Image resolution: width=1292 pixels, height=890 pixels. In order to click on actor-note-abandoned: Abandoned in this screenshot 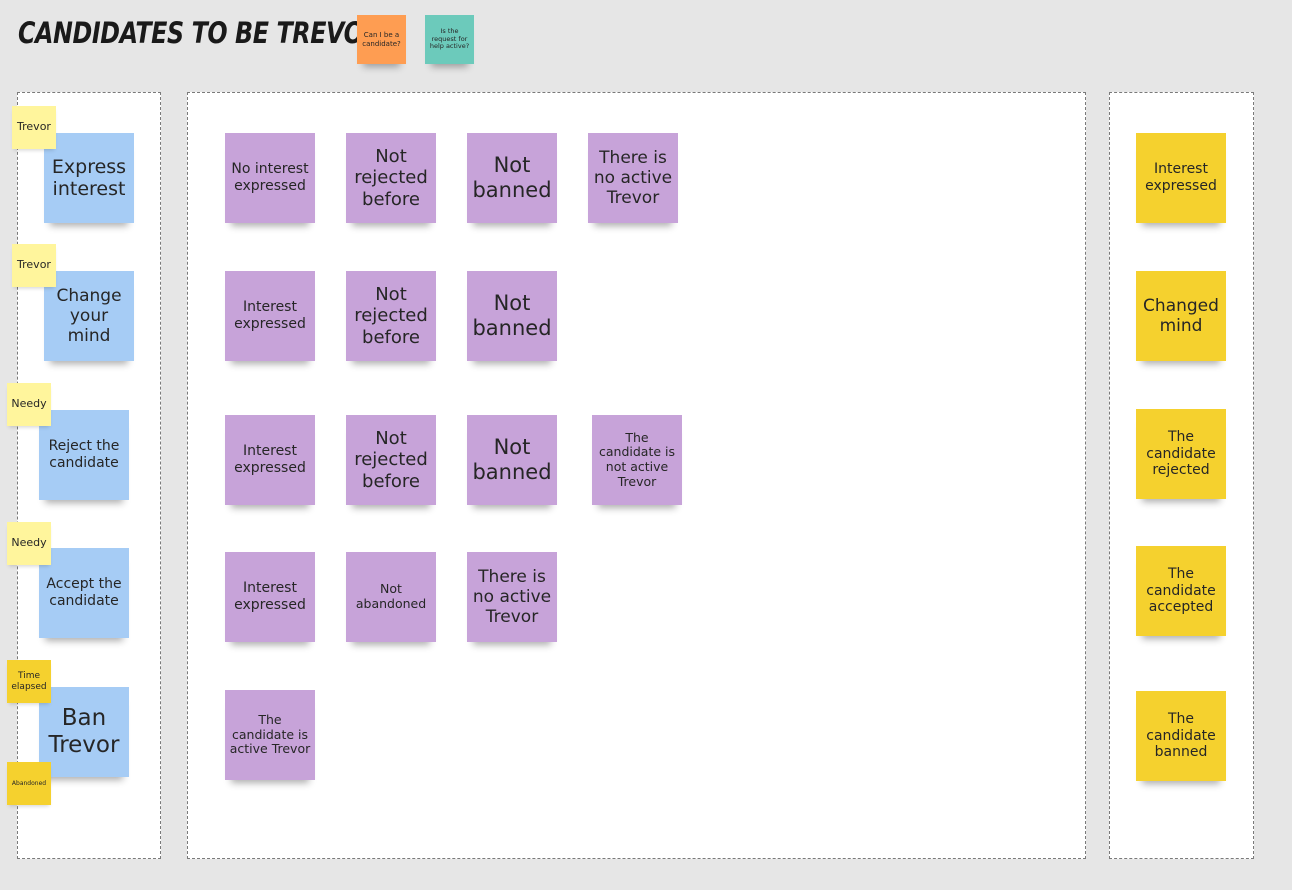, I will do `click(29, 783)`.